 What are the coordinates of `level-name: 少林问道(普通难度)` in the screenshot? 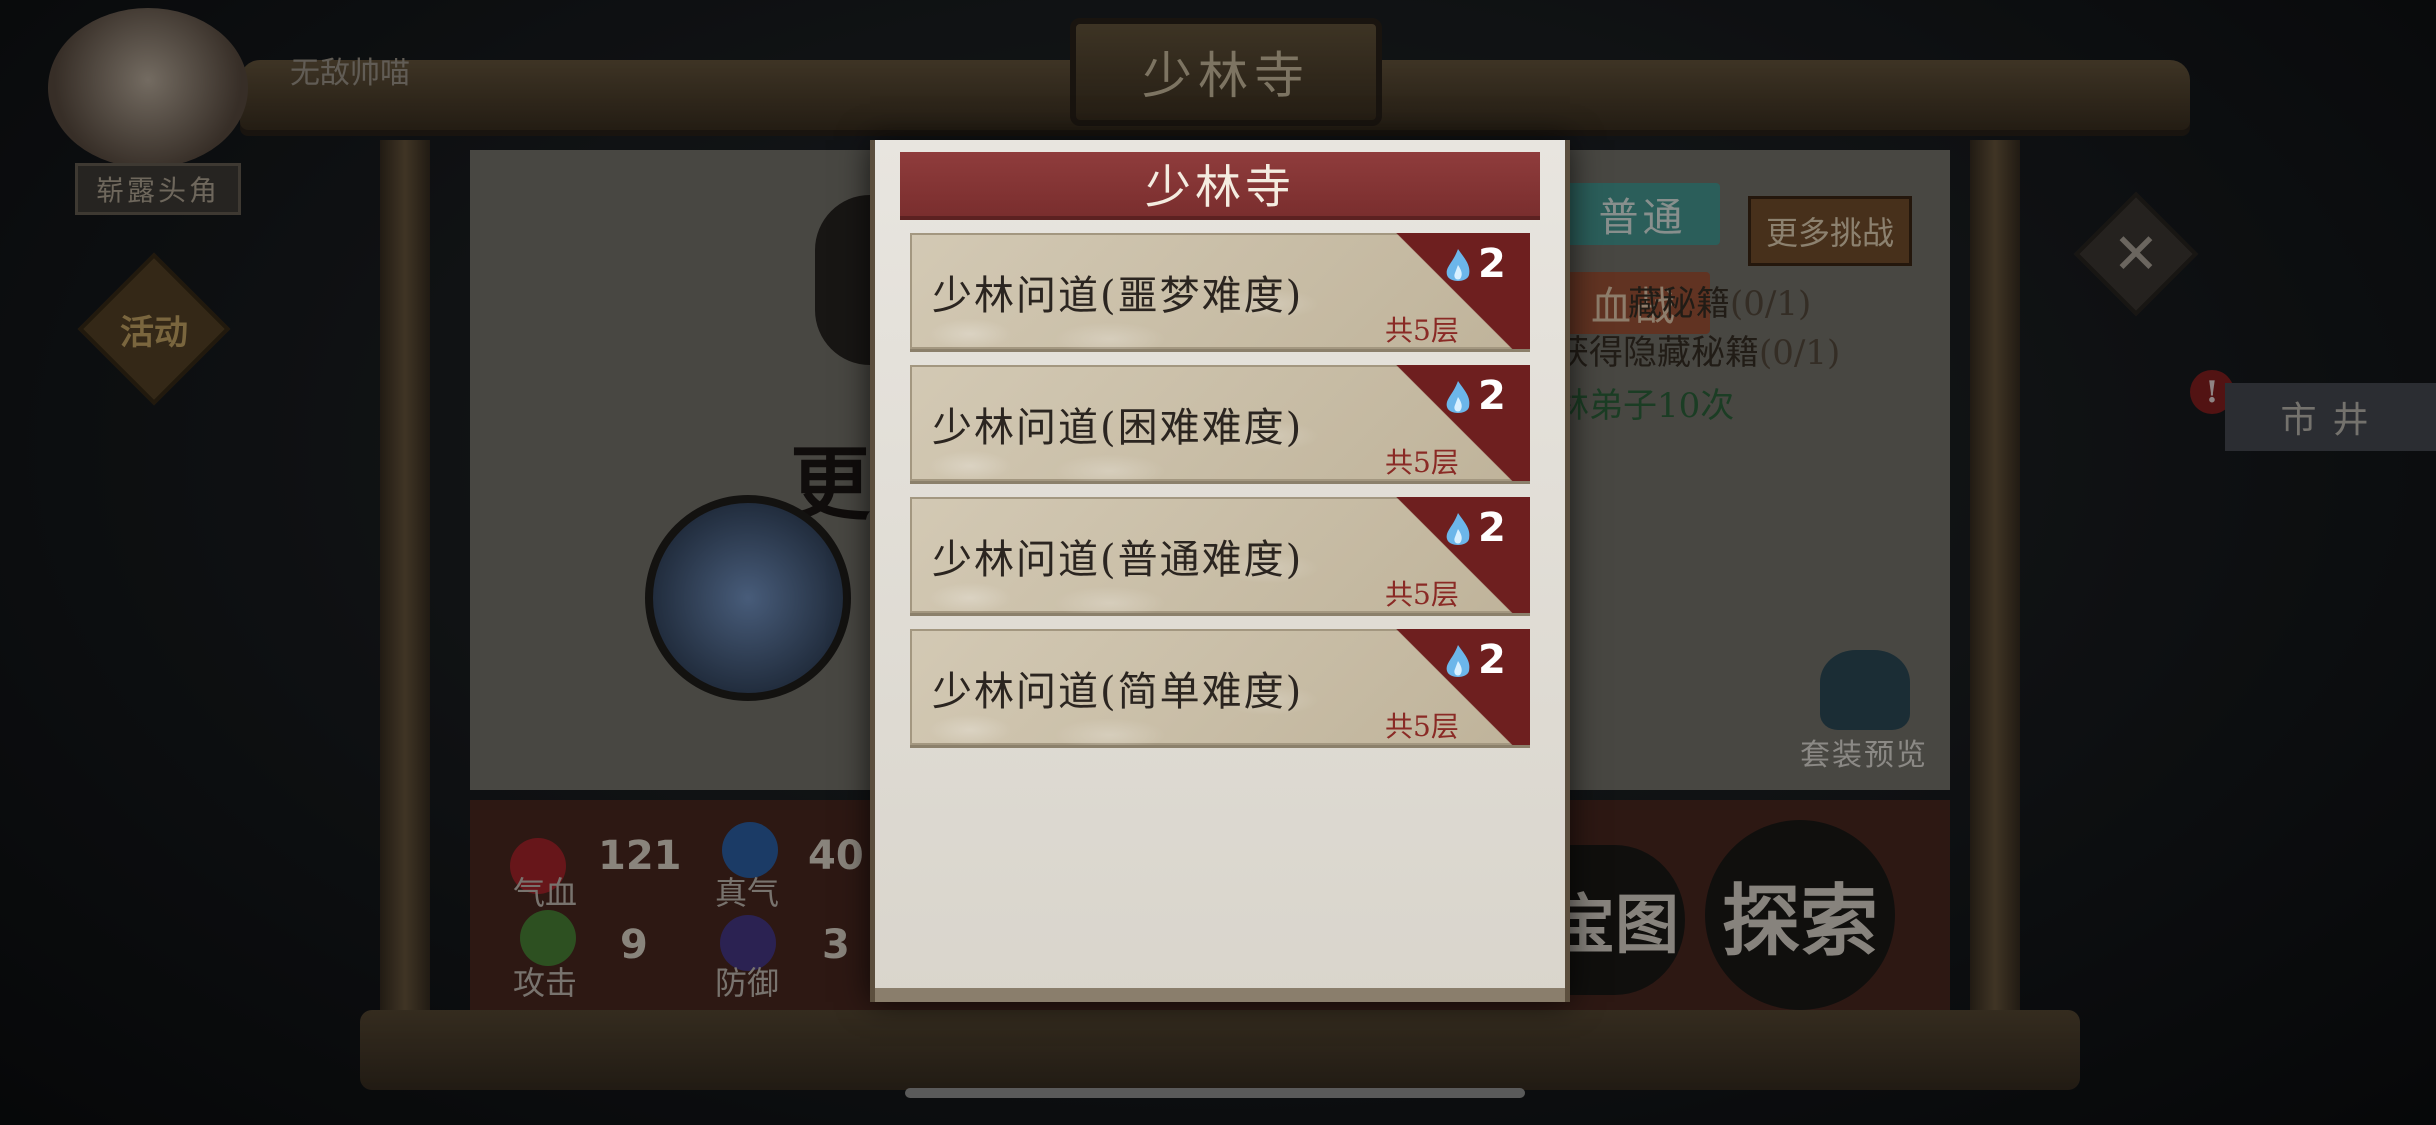 It's located at (1118, 560).